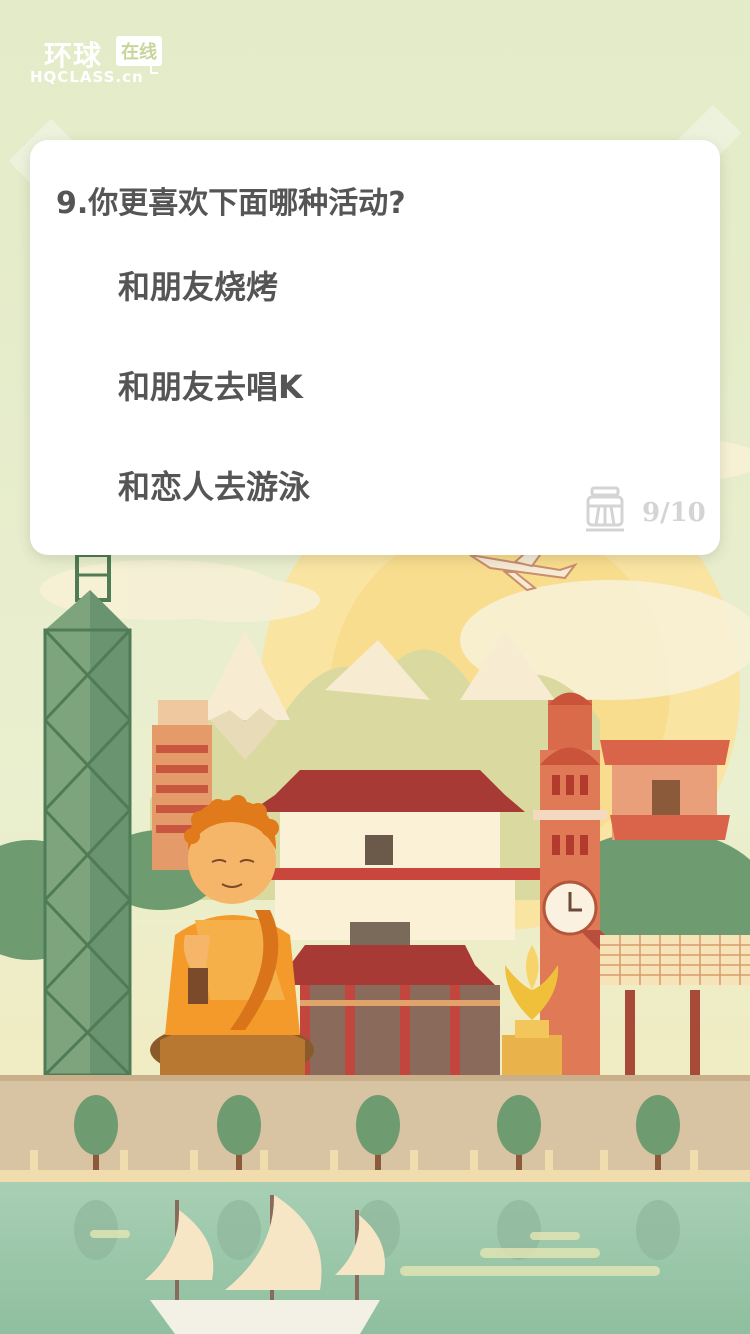 The height and width of the screenshot is (1334, 750). I want to click on right-buildings, so click(665, 790).